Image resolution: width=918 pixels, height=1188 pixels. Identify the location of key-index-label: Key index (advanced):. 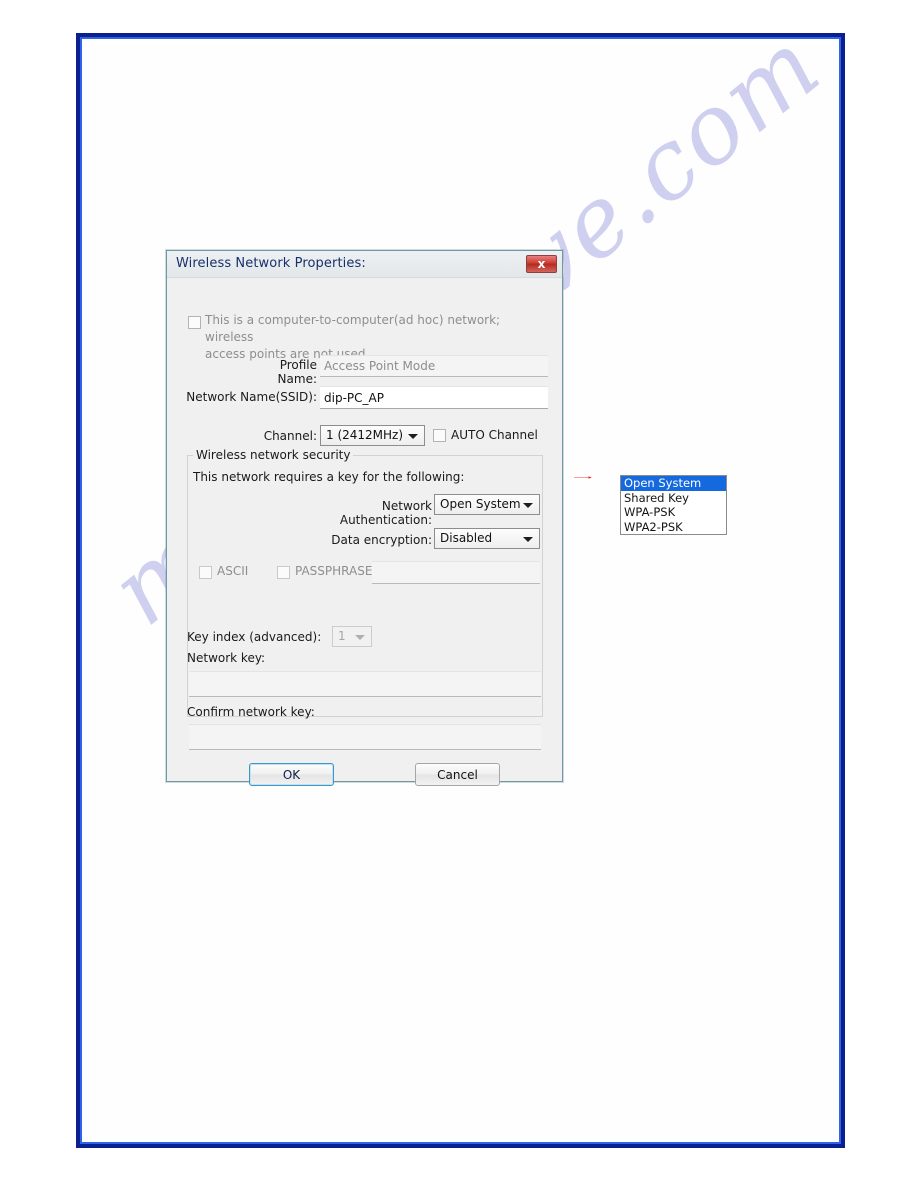
(254, 637).